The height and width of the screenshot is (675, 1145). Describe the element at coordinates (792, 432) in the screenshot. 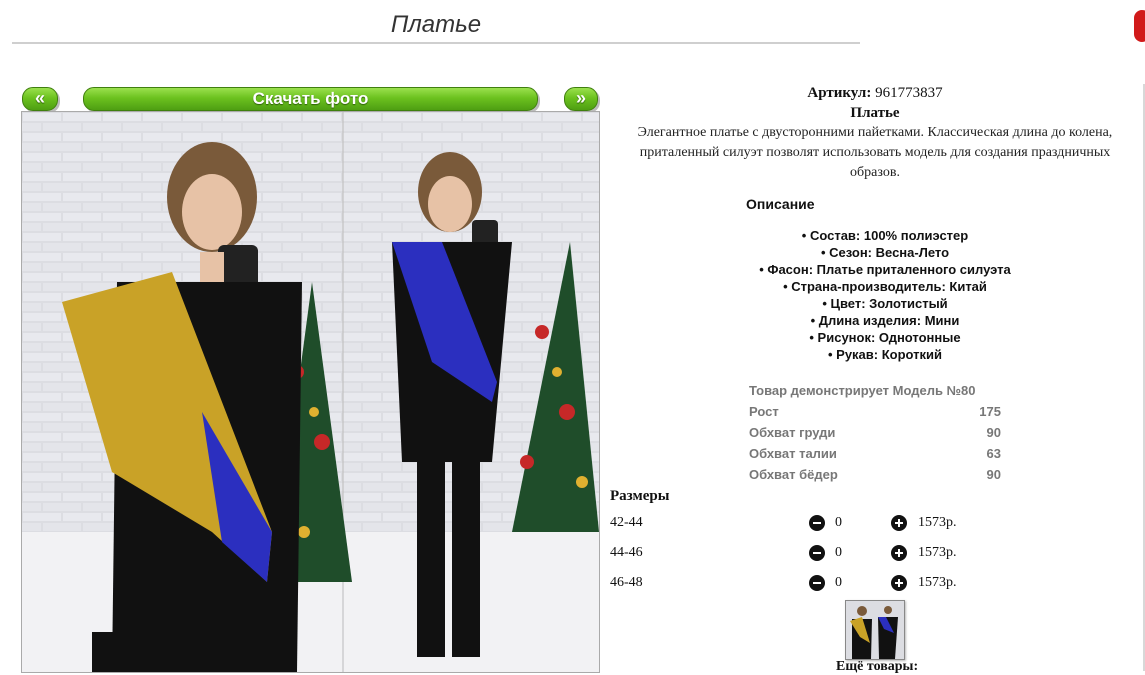

I see `model-row-label: Обхват груди` at that location.